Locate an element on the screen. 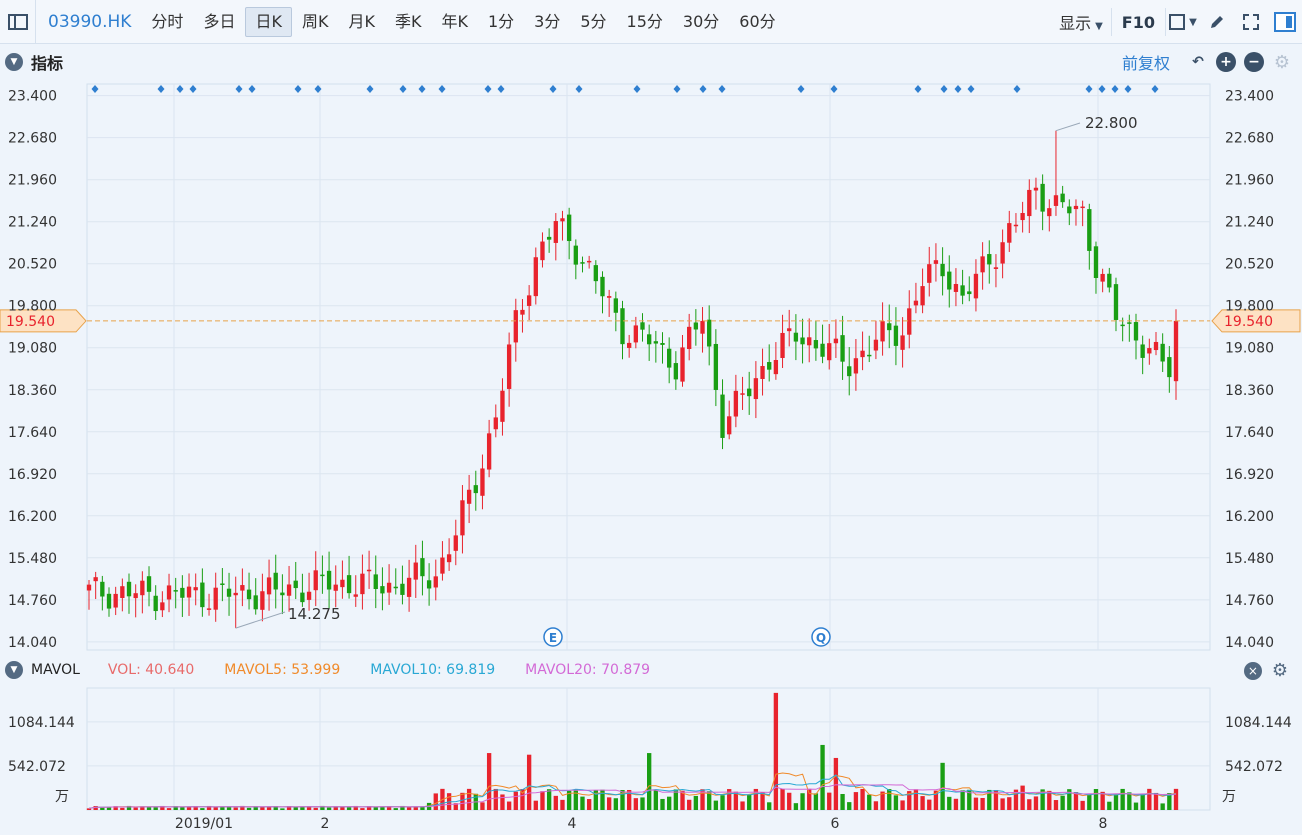  vol-axis-label-right: 542.072 is located at coordinates (1254, 767).